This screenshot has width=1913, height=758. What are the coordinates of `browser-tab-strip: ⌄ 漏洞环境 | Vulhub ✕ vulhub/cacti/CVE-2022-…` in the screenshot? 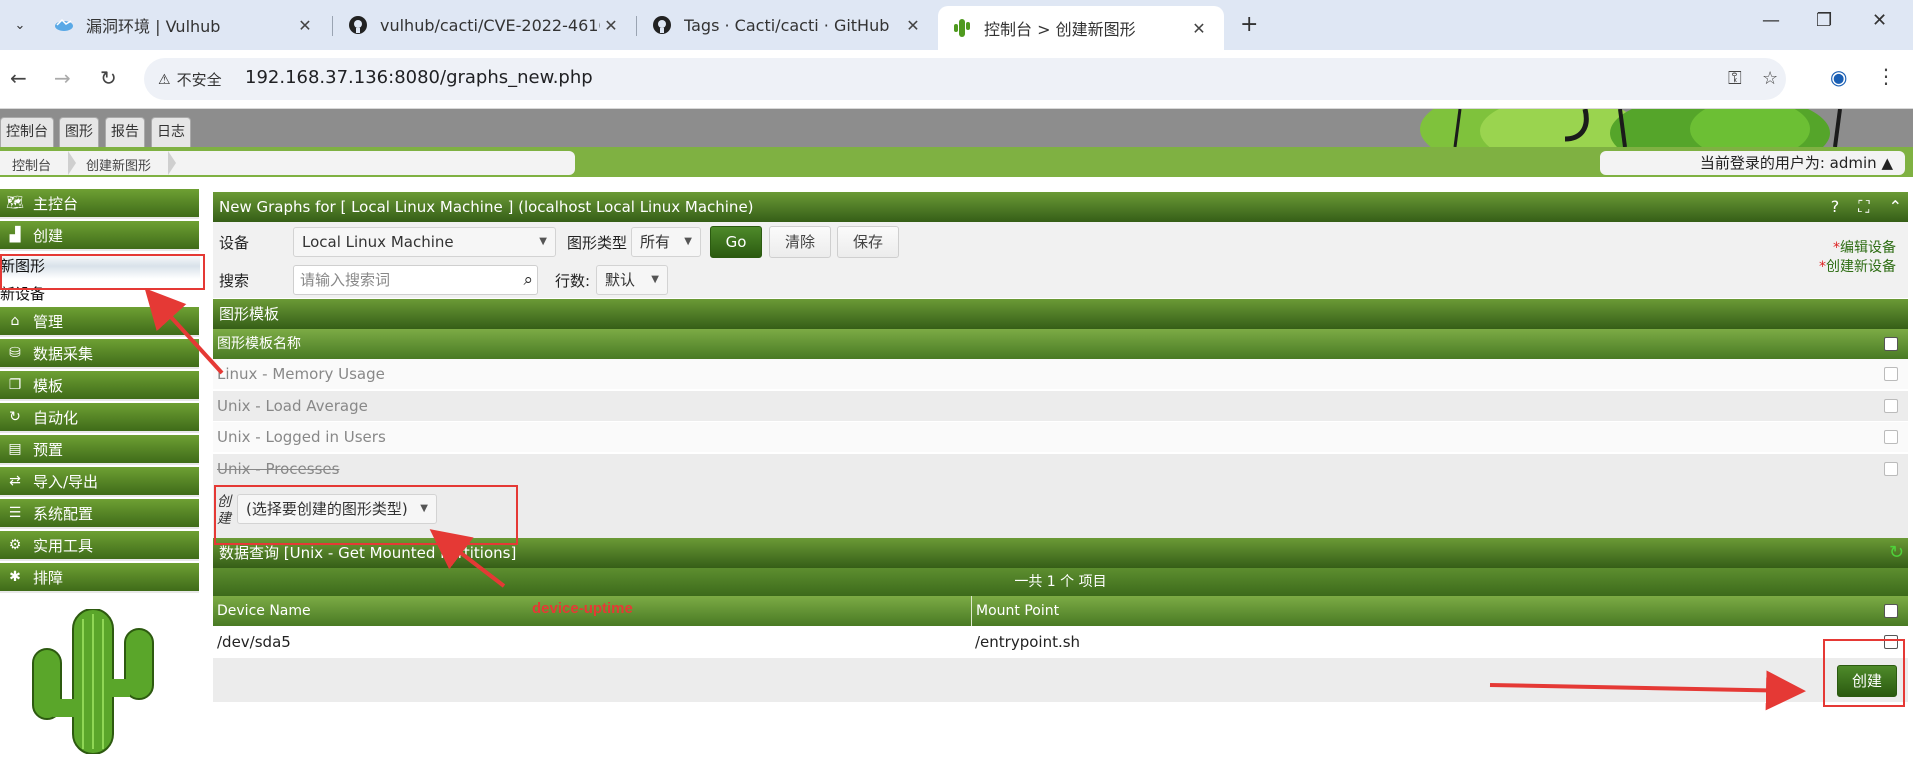 It's located at (956, 25).